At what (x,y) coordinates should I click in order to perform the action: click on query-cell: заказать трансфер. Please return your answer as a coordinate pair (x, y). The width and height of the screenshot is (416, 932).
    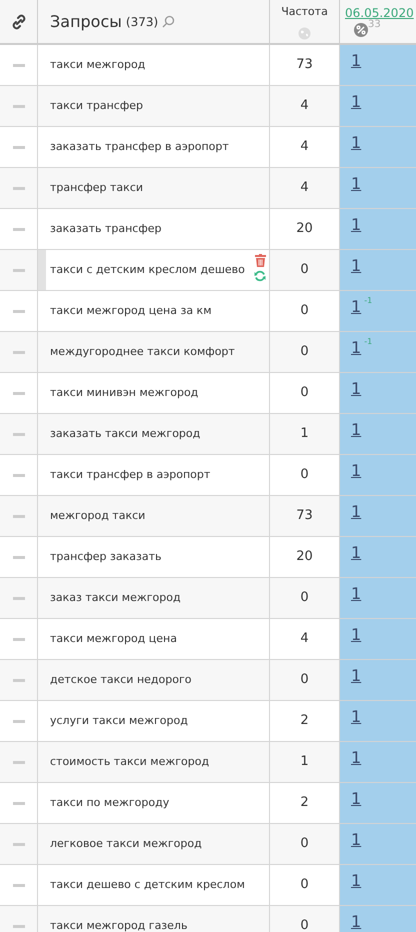
    Looking at the image, I should click on (154, 229).